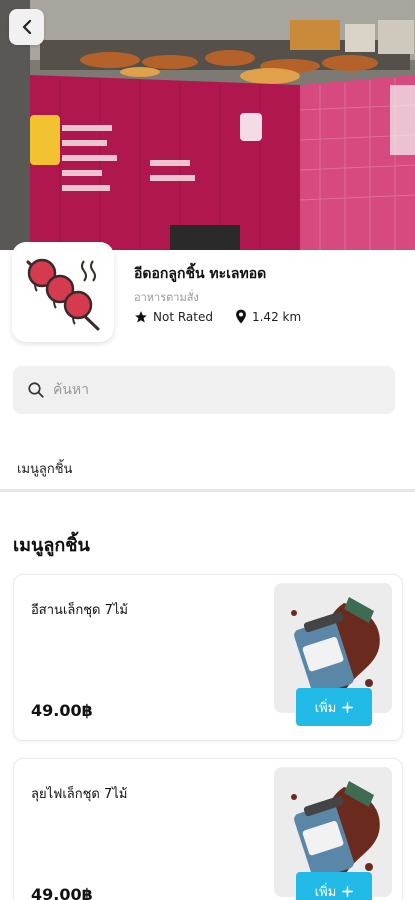 This screenshot has height=900, width=415. Describe the element at coordinates (79, 794) in the screenshot. I see `menu-item-name: ลุยไฟเล็กชุด 7ไม้` at that location.